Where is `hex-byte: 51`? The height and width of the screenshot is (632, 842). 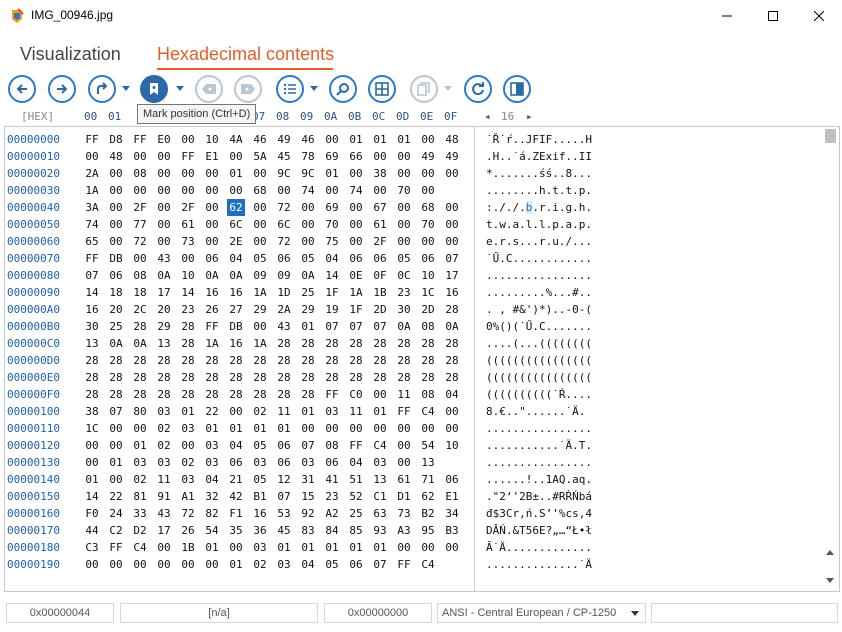
hex-byte: 51 is located at coordinates (356, 479).